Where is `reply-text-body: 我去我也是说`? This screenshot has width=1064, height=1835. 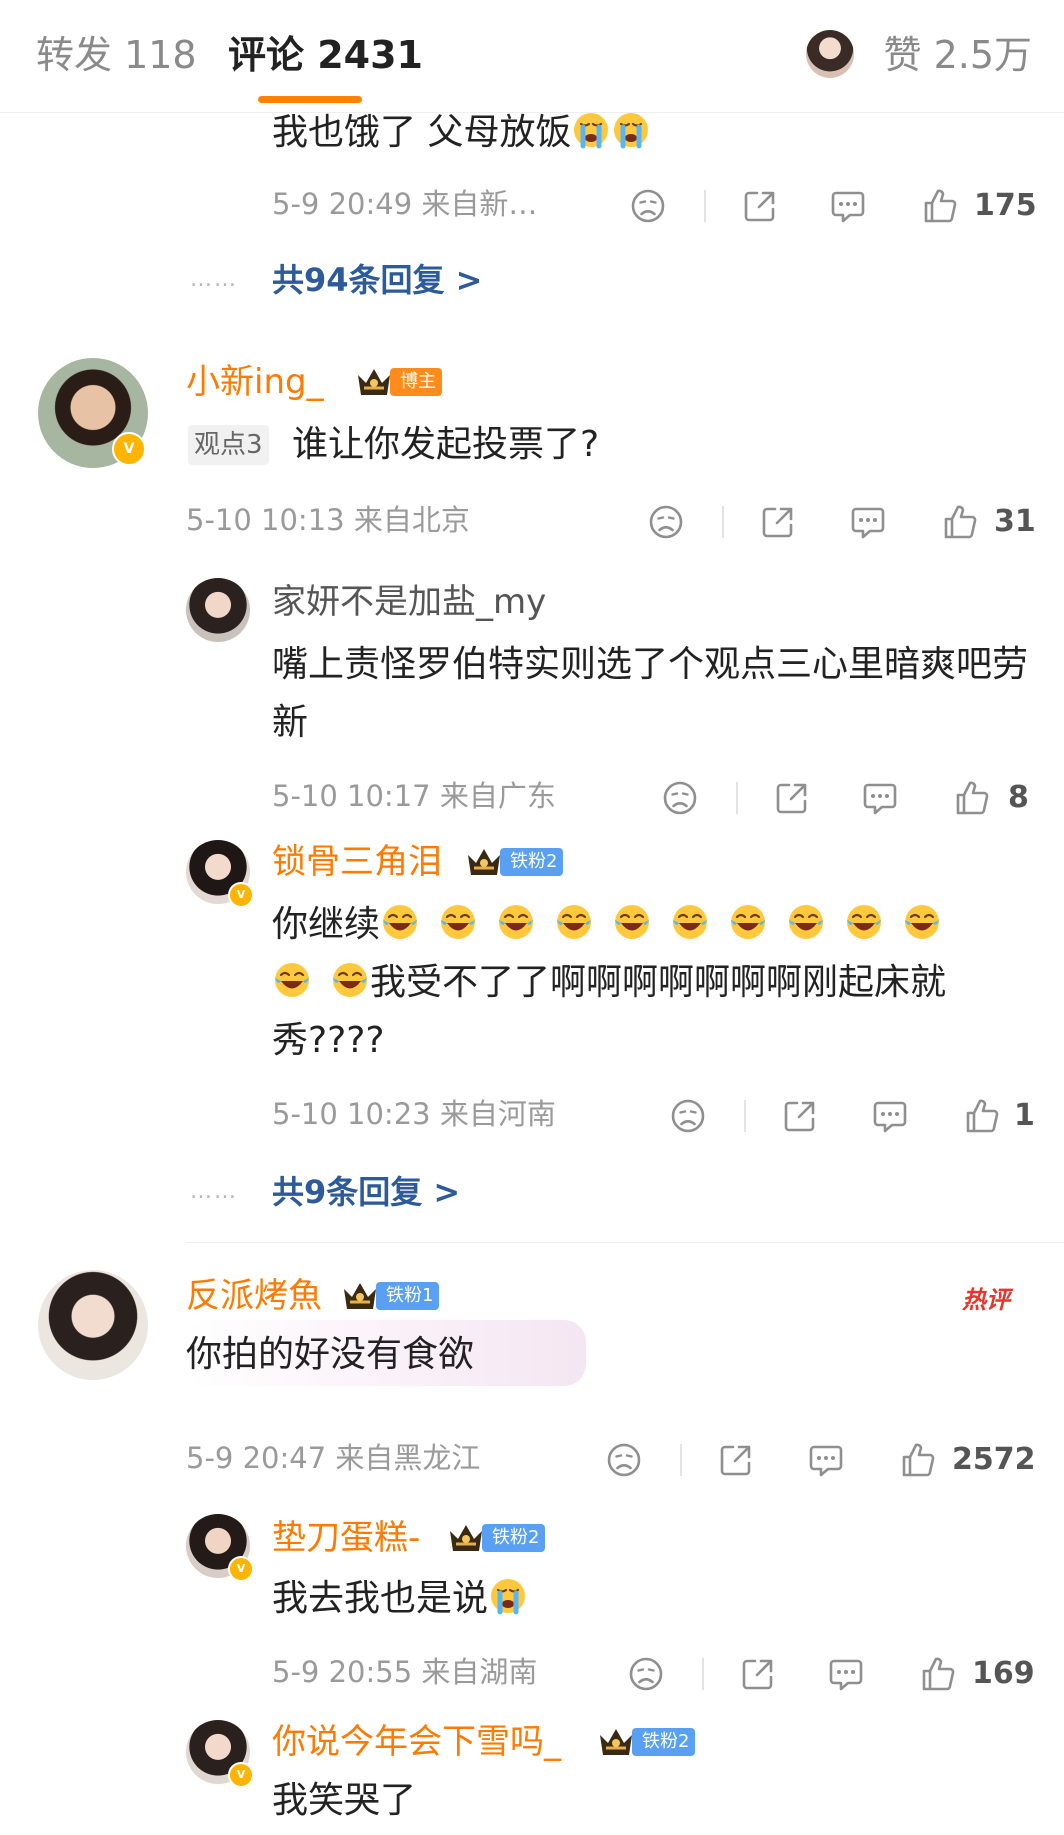 reply-text-body: 我去我也是说 is located at coordinates (380, 1598).